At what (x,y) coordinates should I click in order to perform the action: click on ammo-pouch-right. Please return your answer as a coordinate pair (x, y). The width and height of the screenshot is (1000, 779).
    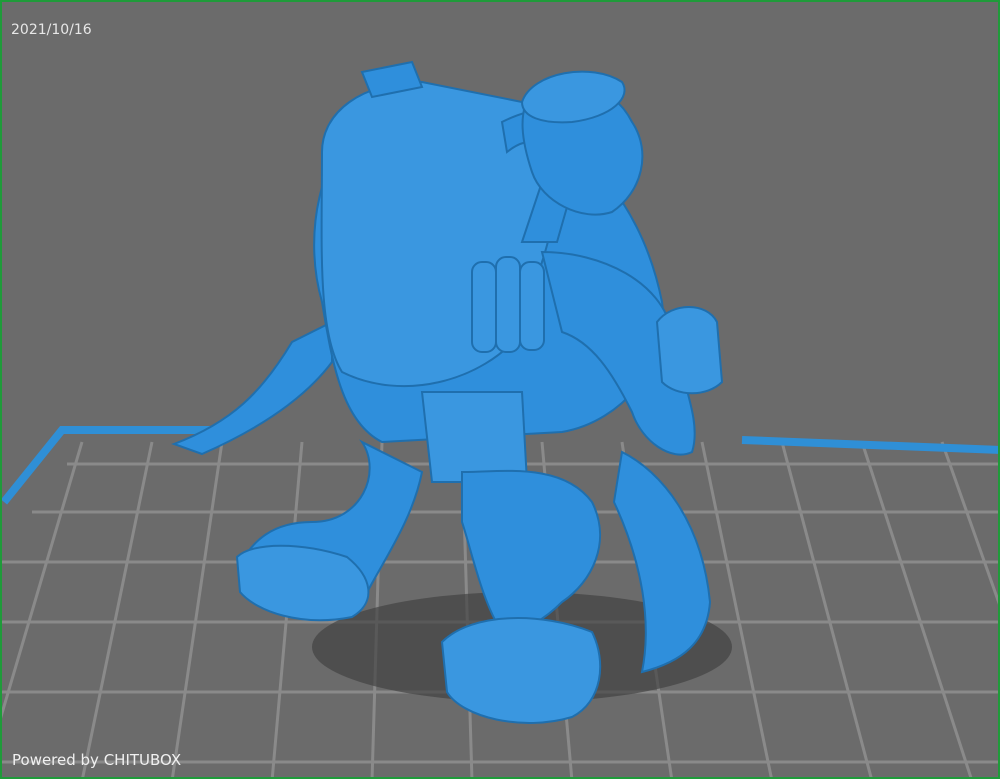
    Looking at the image, I should click on (689, 350).